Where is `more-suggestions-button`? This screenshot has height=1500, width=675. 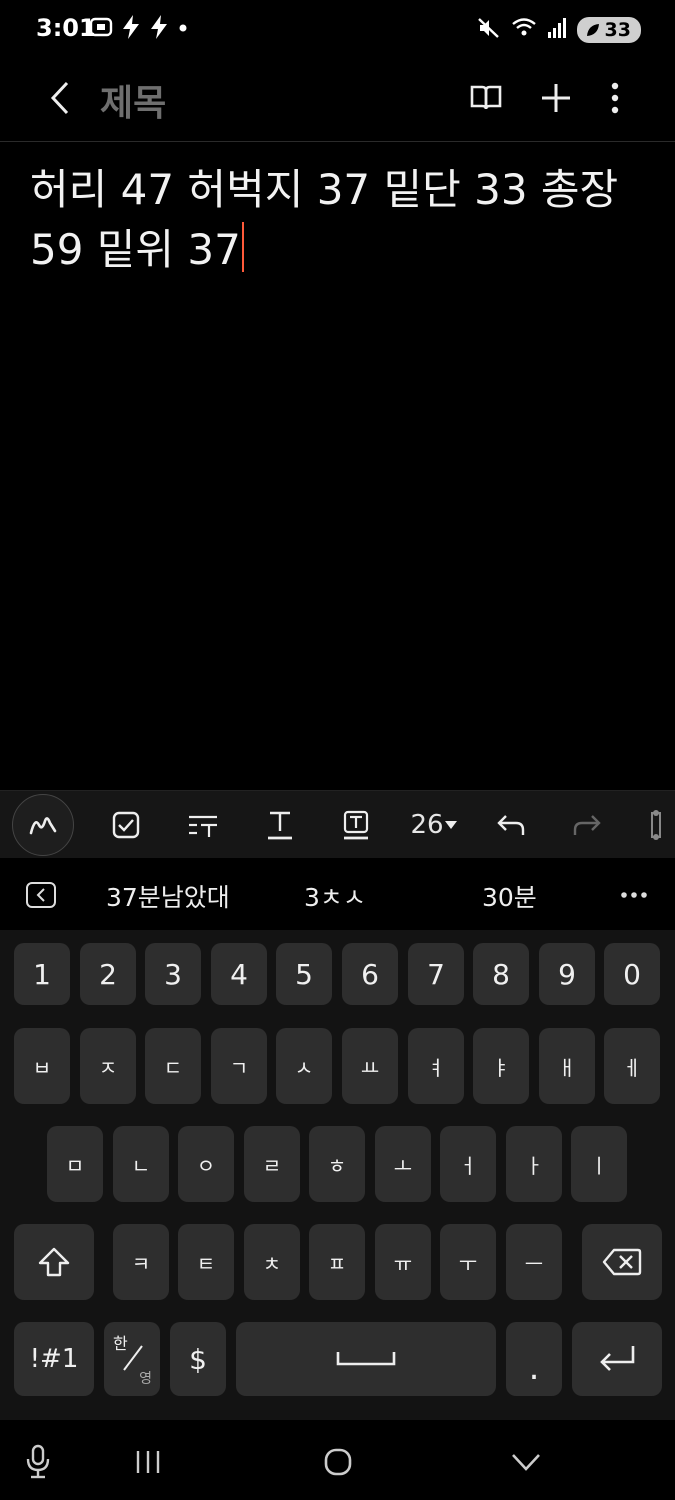
more-suggestions-button is located at coordinates (634, 891).